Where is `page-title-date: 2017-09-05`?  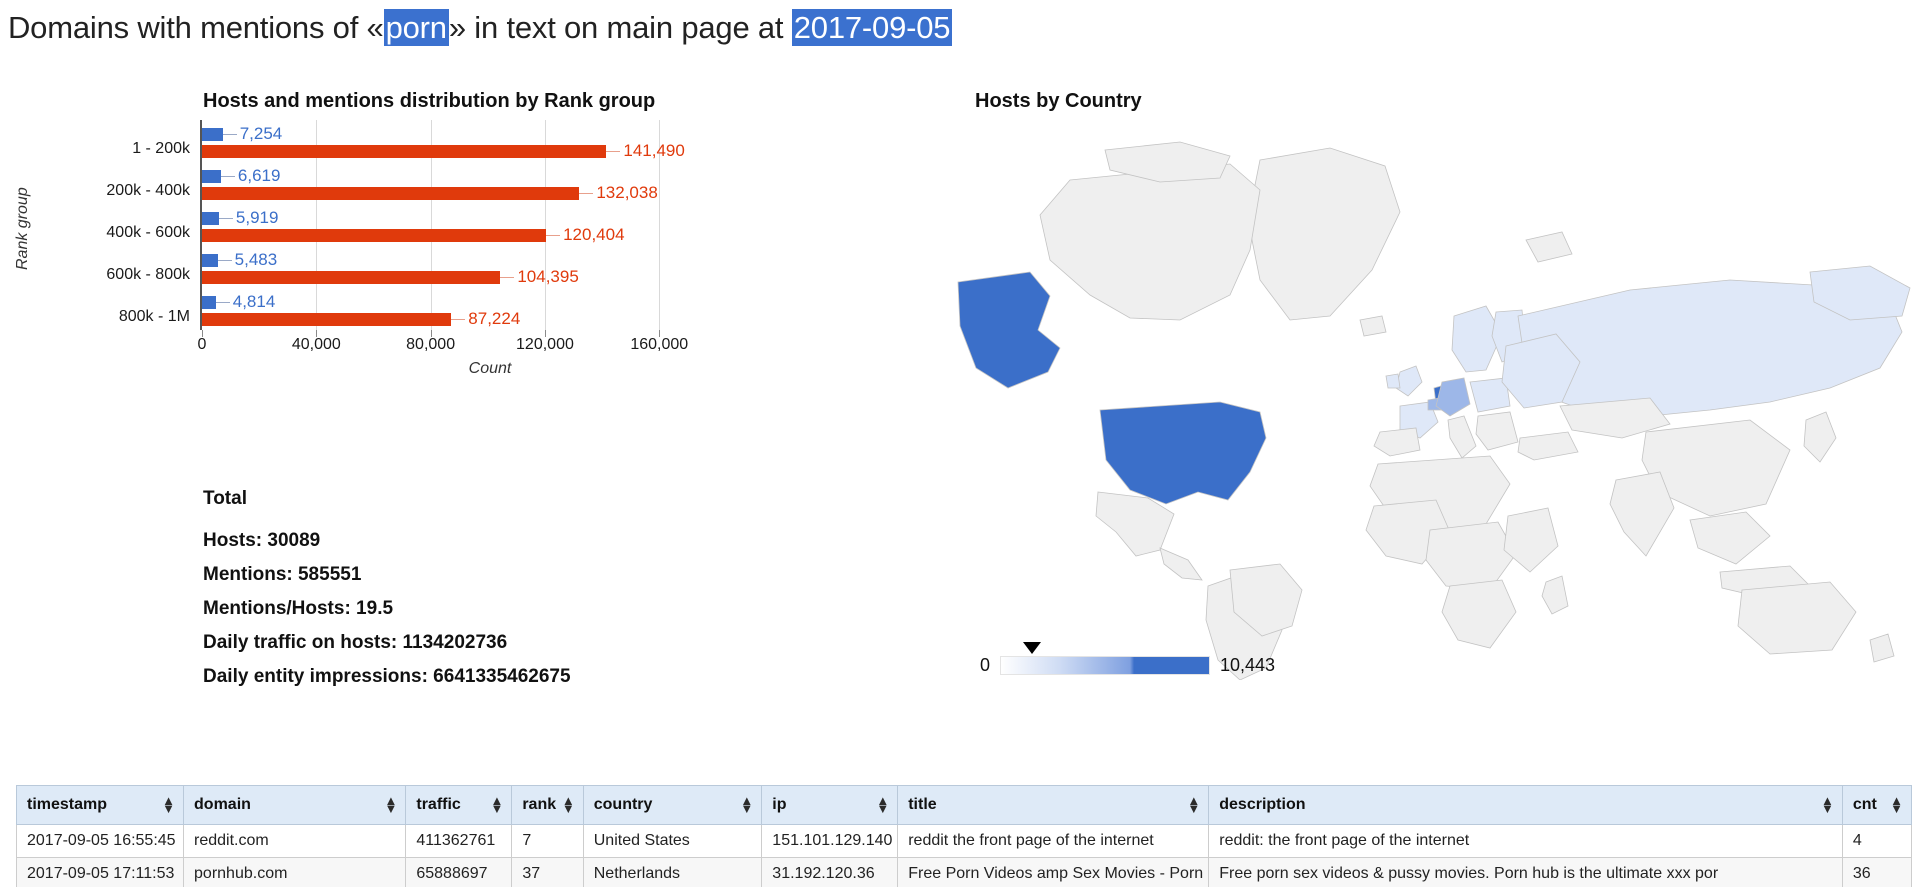
page-title-date: 2017-09-05 is located at coordinates (872, 27).